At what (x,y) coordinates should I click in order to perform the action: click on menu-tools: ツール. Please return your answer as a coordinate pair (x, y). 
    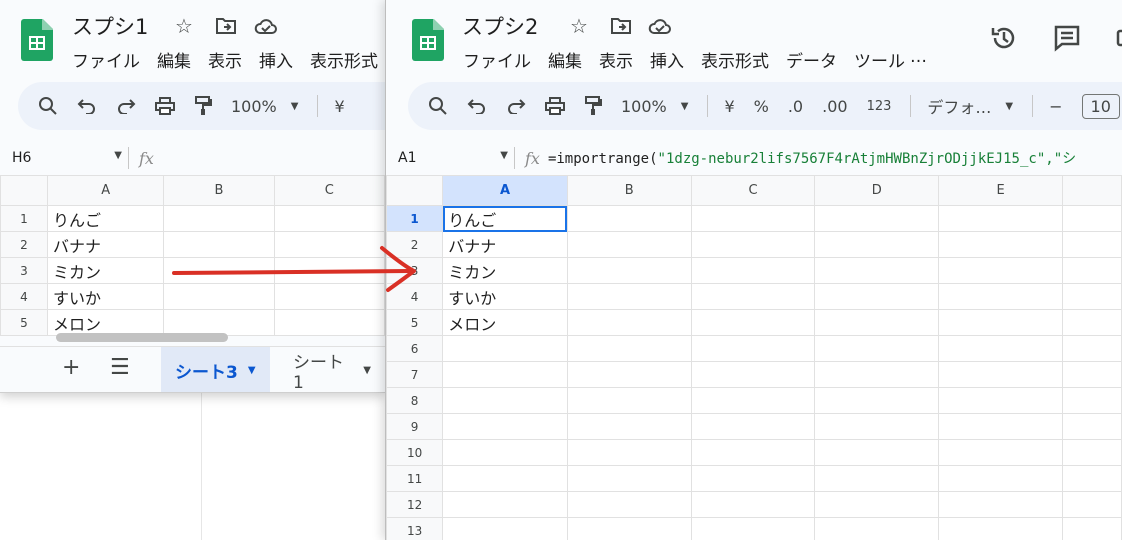
    Looking at the image, I should click on (879, 59).